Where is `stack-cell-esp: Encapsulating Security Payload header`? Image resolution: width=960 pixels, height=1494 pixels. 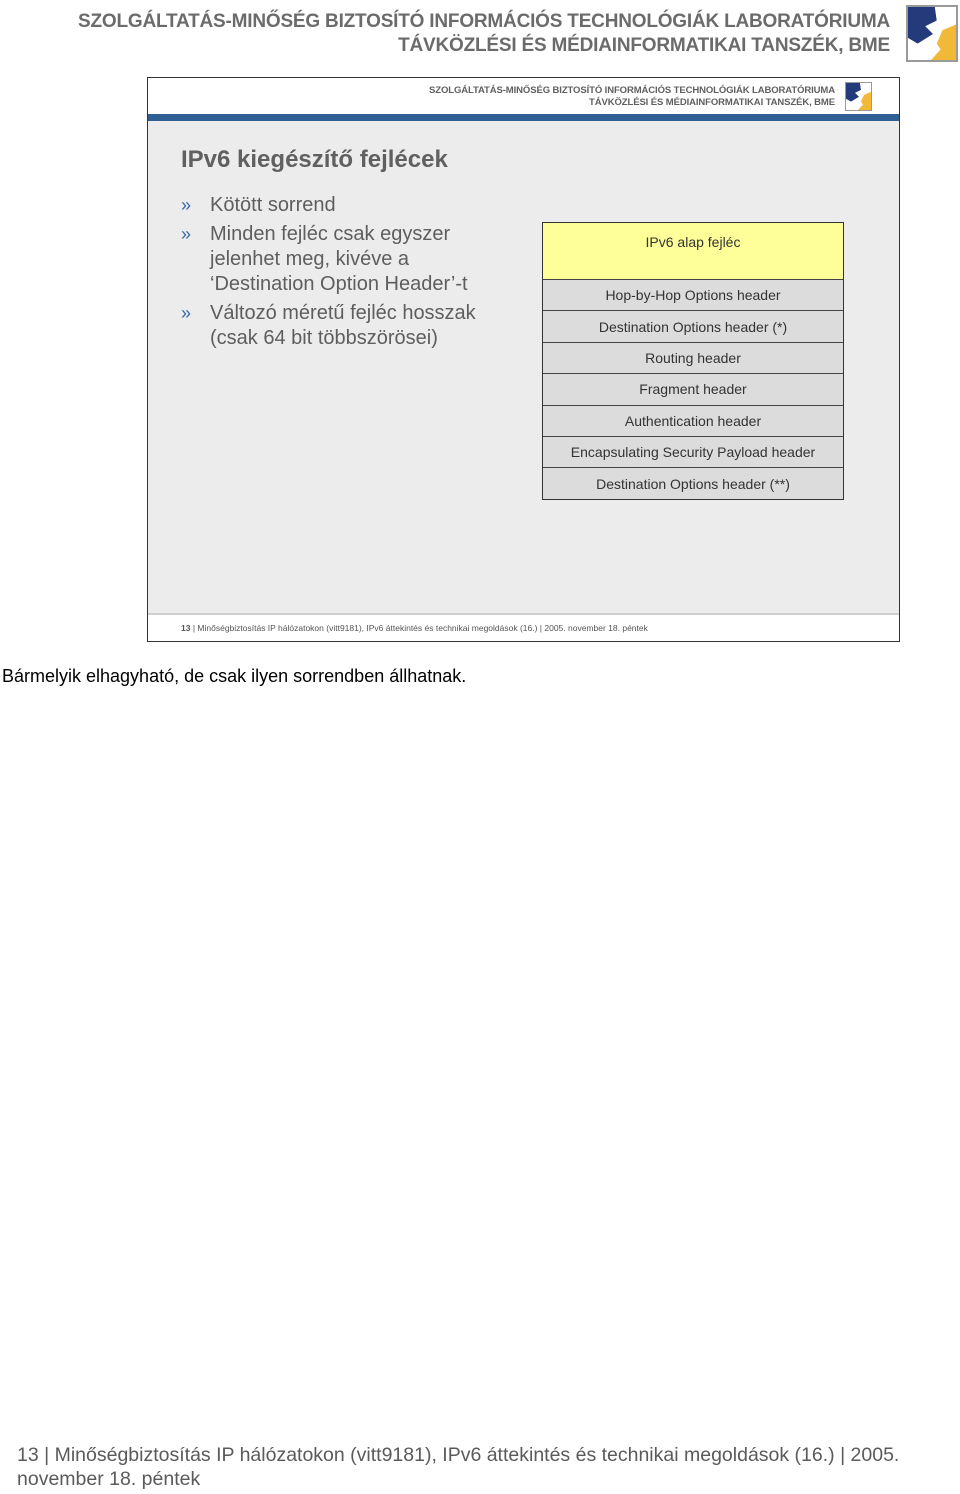
stack-cell-esp: Encapsulating Security Payload header is located at coordinates (693, 451).